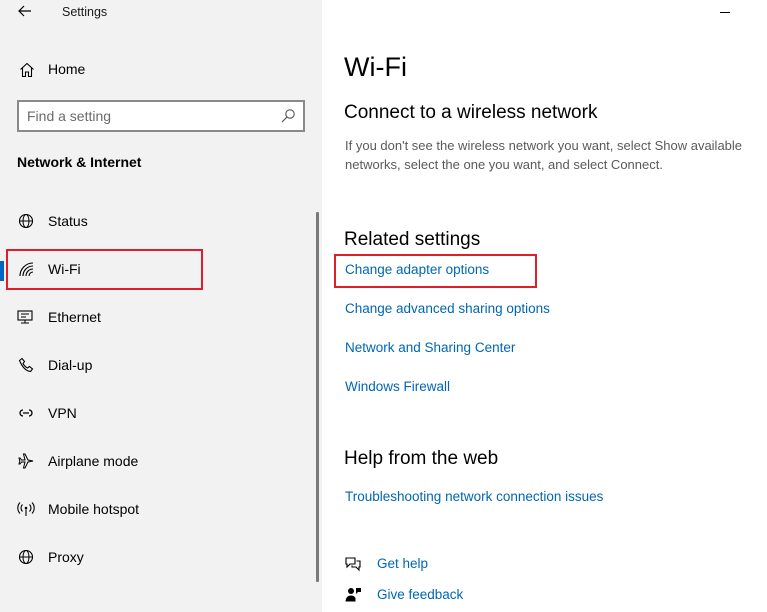 The width and height of the screenshot is (767, 612). What do you see at coordinates (26, 269) in the screenshot?
I see `wifi-icon` at bounding box center [26, 269].